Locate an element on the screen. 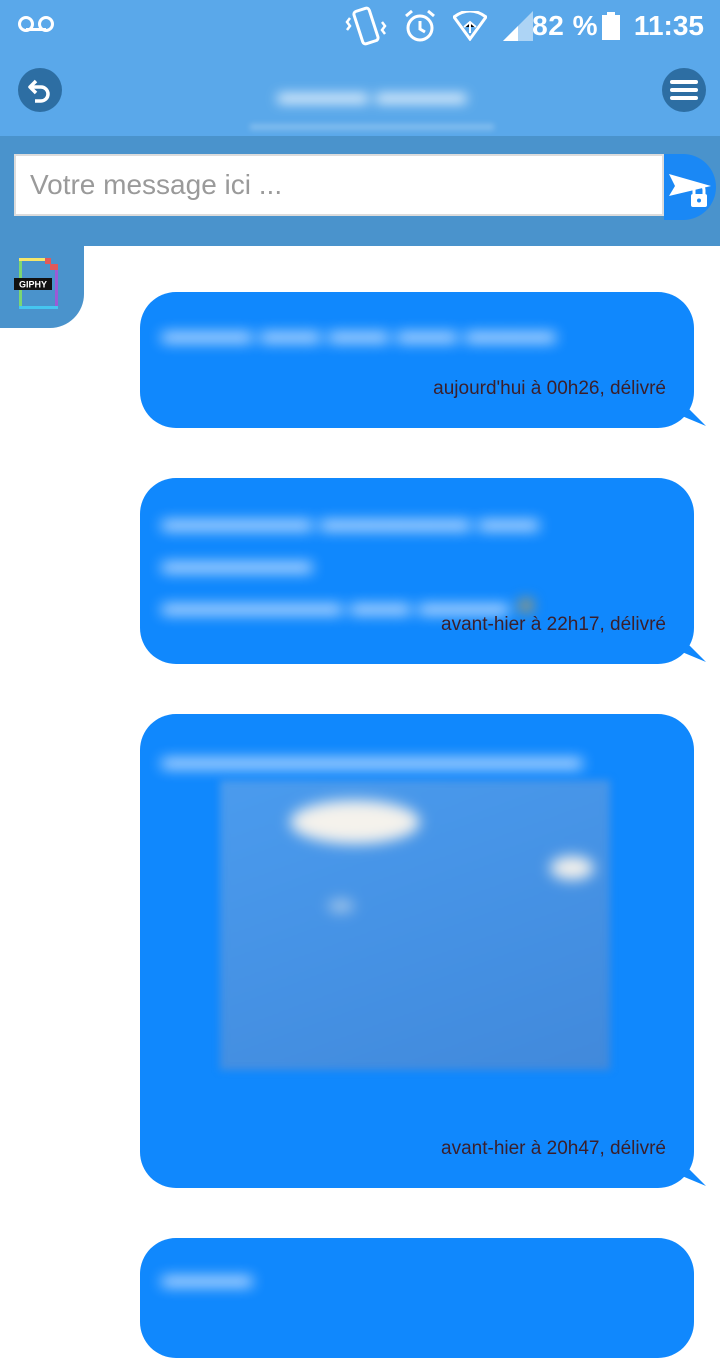  giphy-button: GIPHY is located at coordinates (42, 287).